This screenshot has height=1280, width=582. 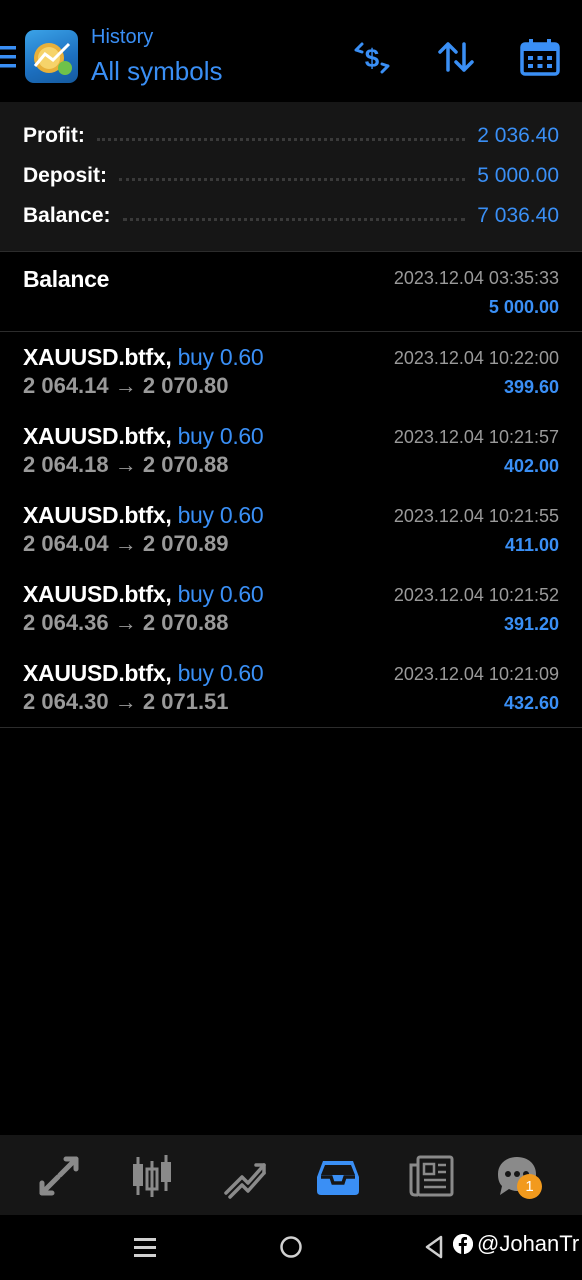 What do you see at coordinates (291, 51) in the screenshot?
I see `top-bar: History All symbols $` at bounding box center [291, 51].